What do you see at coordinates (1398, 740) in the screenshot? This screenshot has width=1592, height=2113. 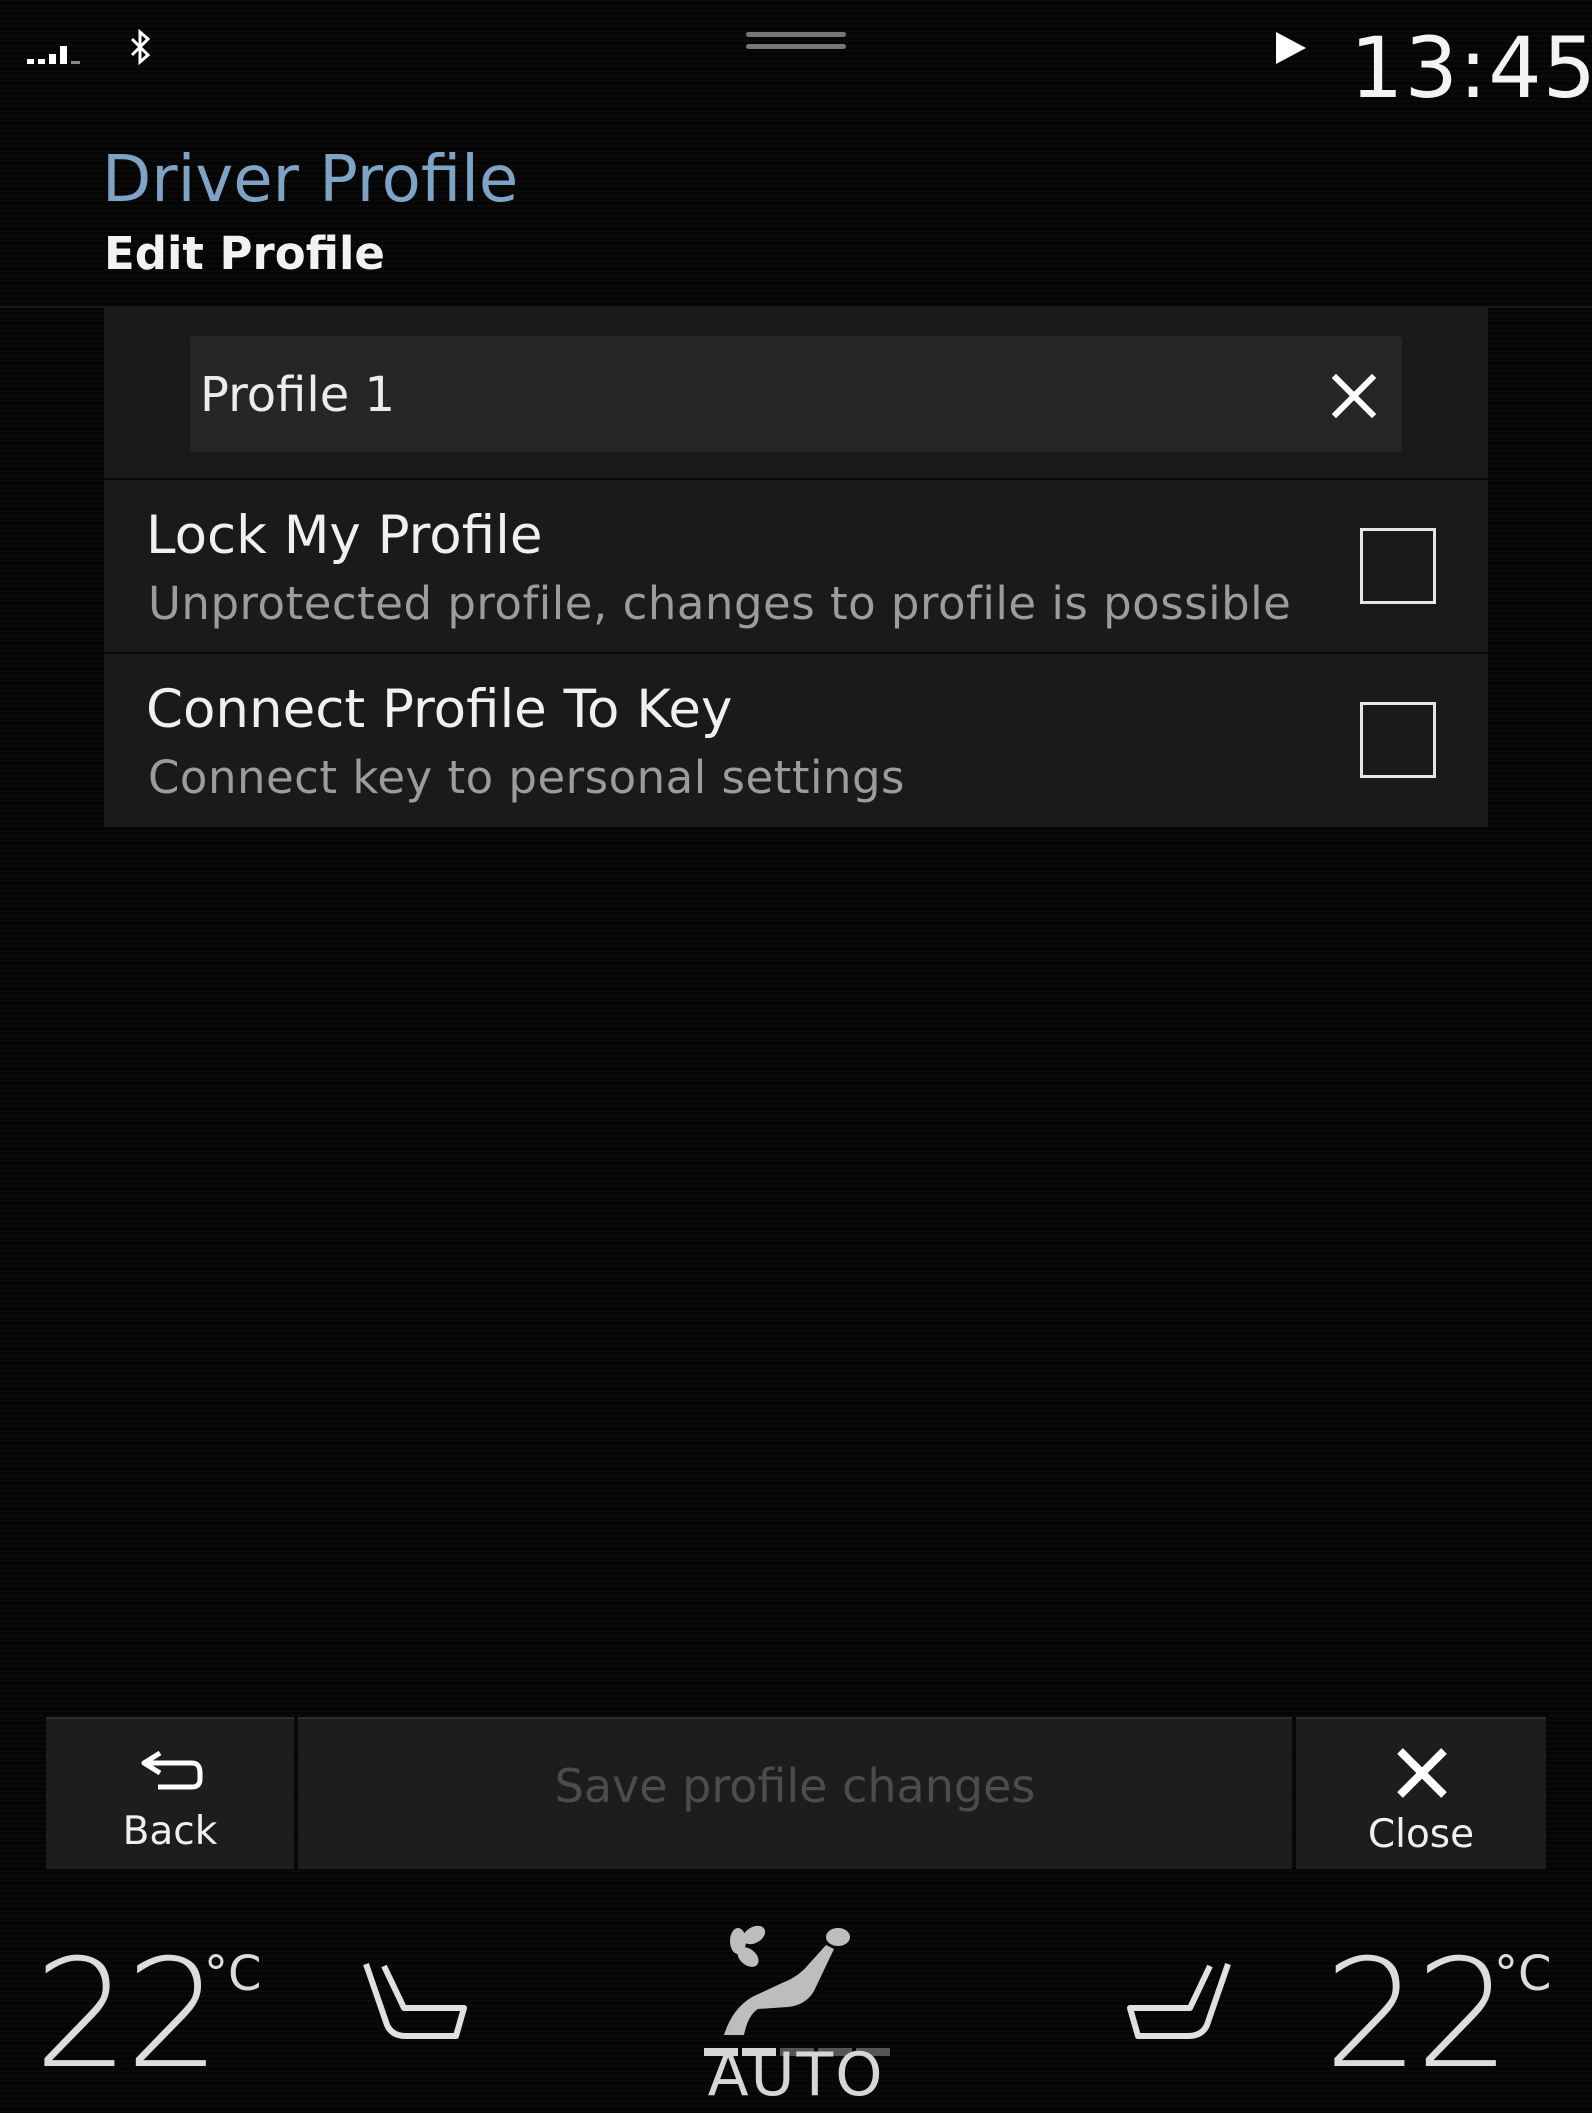 I see `connect-key-checkbox` at bounding box center [1398, 740].